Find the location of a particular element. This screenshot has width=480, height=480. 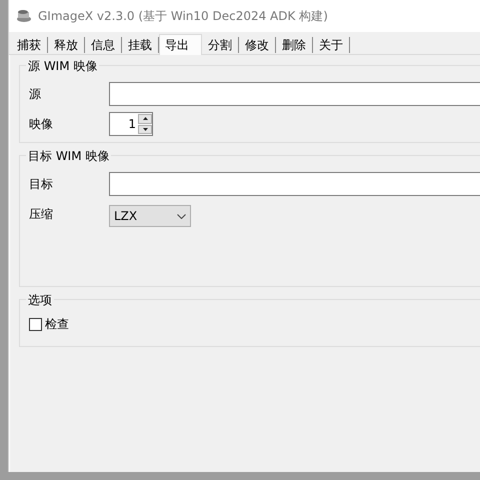

checkbox-label: 检查 is located at coordinates (57, 324).